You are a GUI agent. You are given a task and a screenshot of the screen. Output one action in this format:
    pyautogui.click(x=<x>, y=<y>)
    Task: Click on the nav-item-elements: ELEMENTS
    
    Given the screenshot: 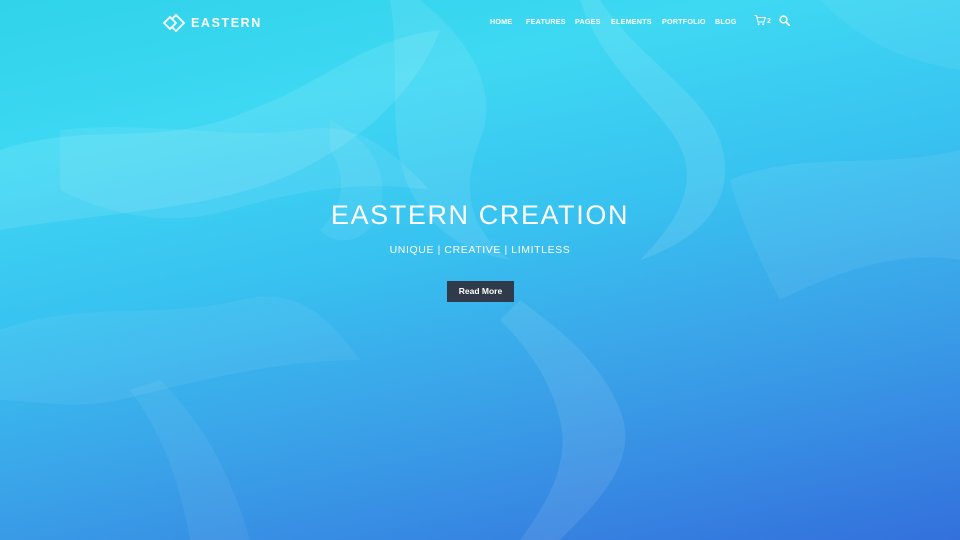 What is the action you would take?
    pyautogui.click(x=631, y=22)
    